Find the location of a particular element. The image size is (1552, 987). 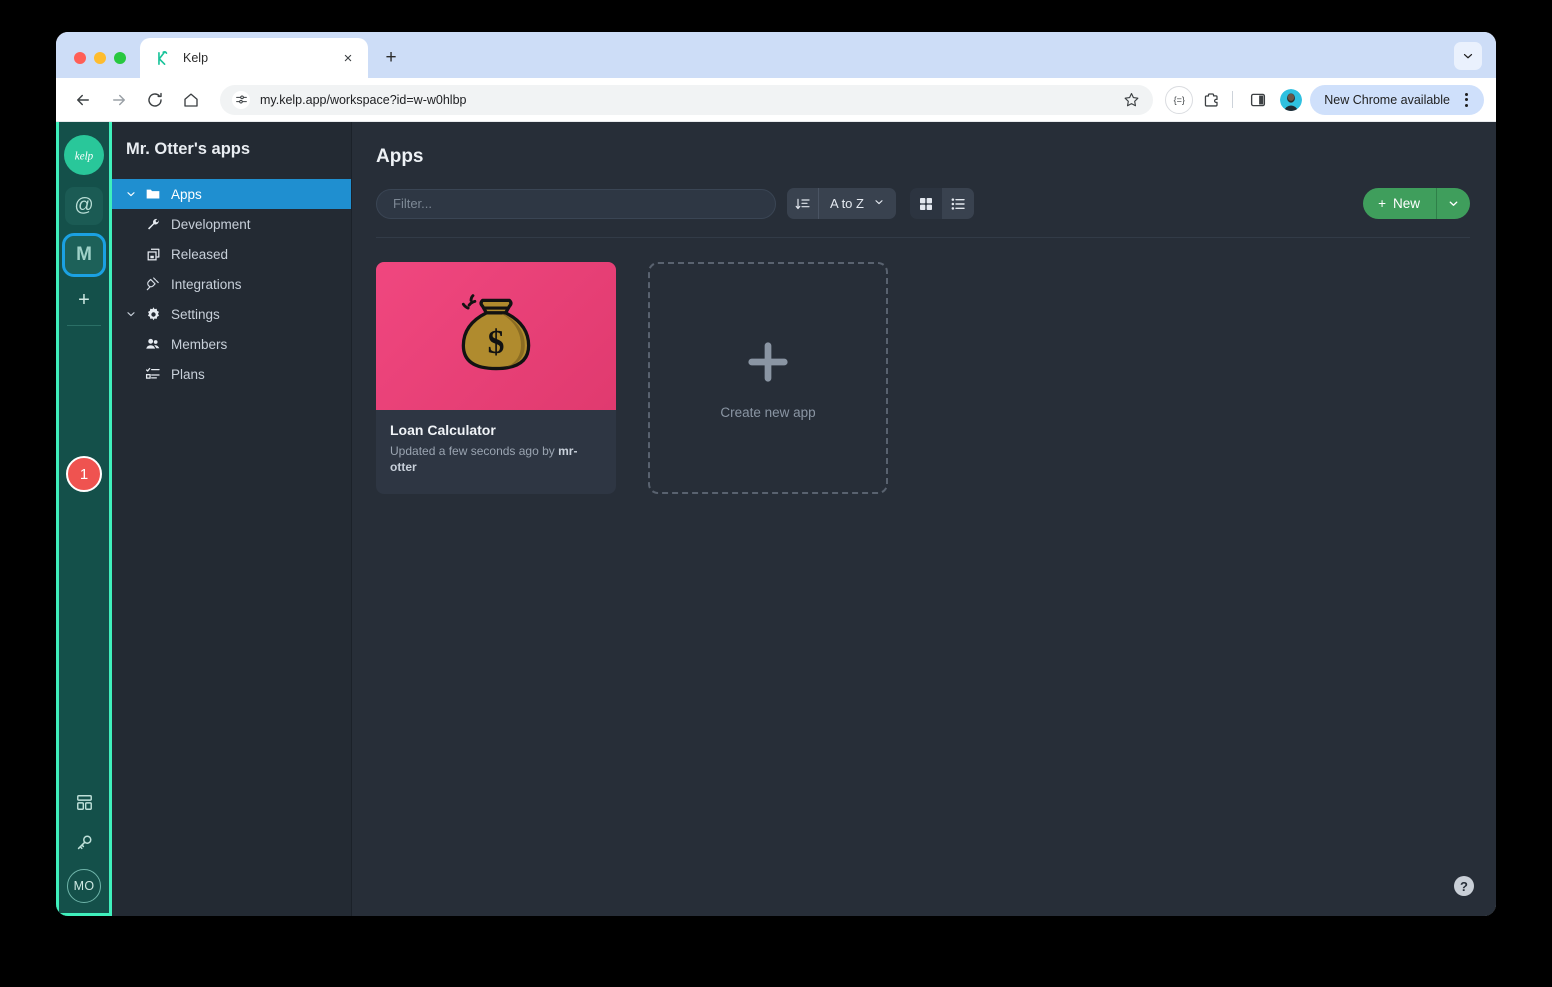

window-maximize-button is located at coordinates (120, 58).